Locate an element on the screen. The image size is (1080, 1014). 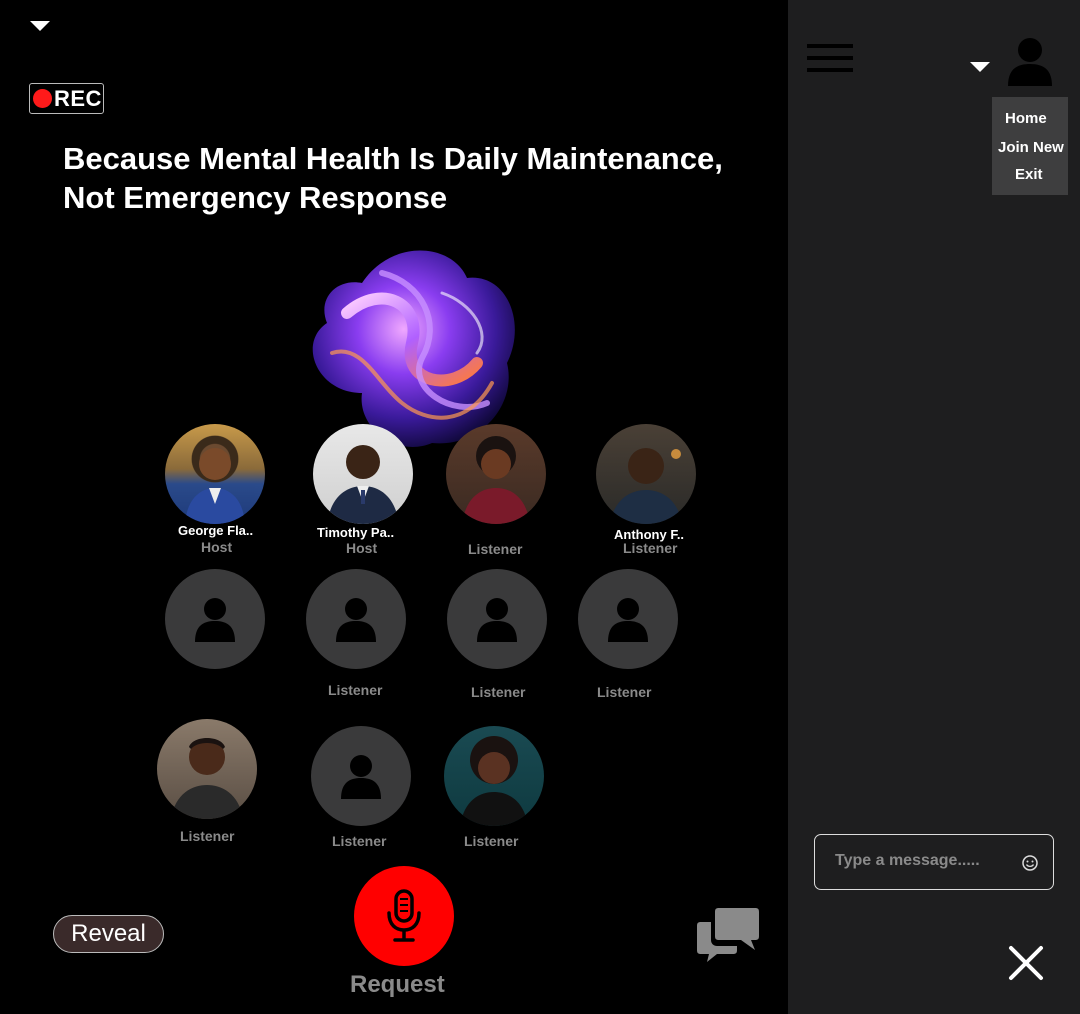
participant-name: George Fla.. is located at coordinates (216, 530).